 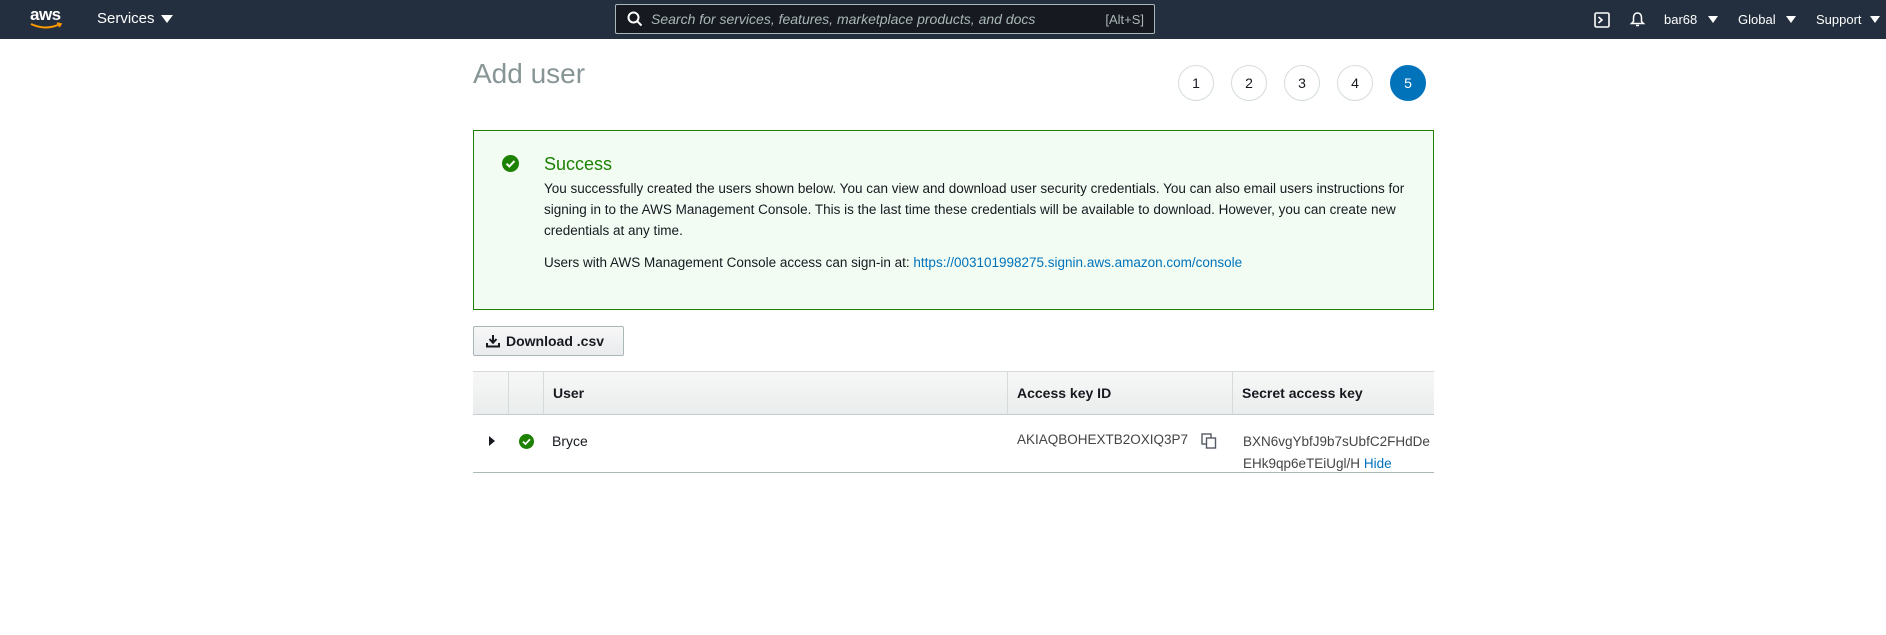 I want to click on secret-access-key: BXN6vgYbfJ9b7sUbfC2FHdDeEHk9qp6eTEiUgl/H, so click(x=1336, y=452).